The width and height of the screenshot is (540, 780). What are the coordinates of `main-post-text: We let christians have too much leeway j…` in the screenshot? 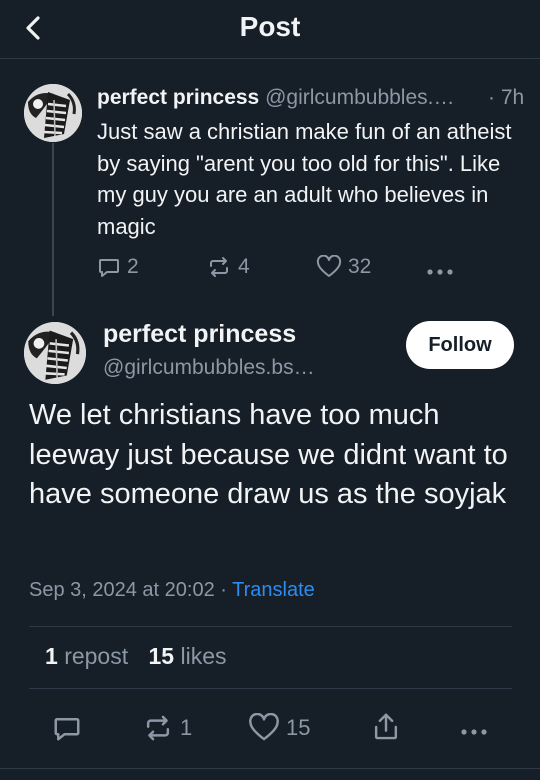 It's located at (268, 454).